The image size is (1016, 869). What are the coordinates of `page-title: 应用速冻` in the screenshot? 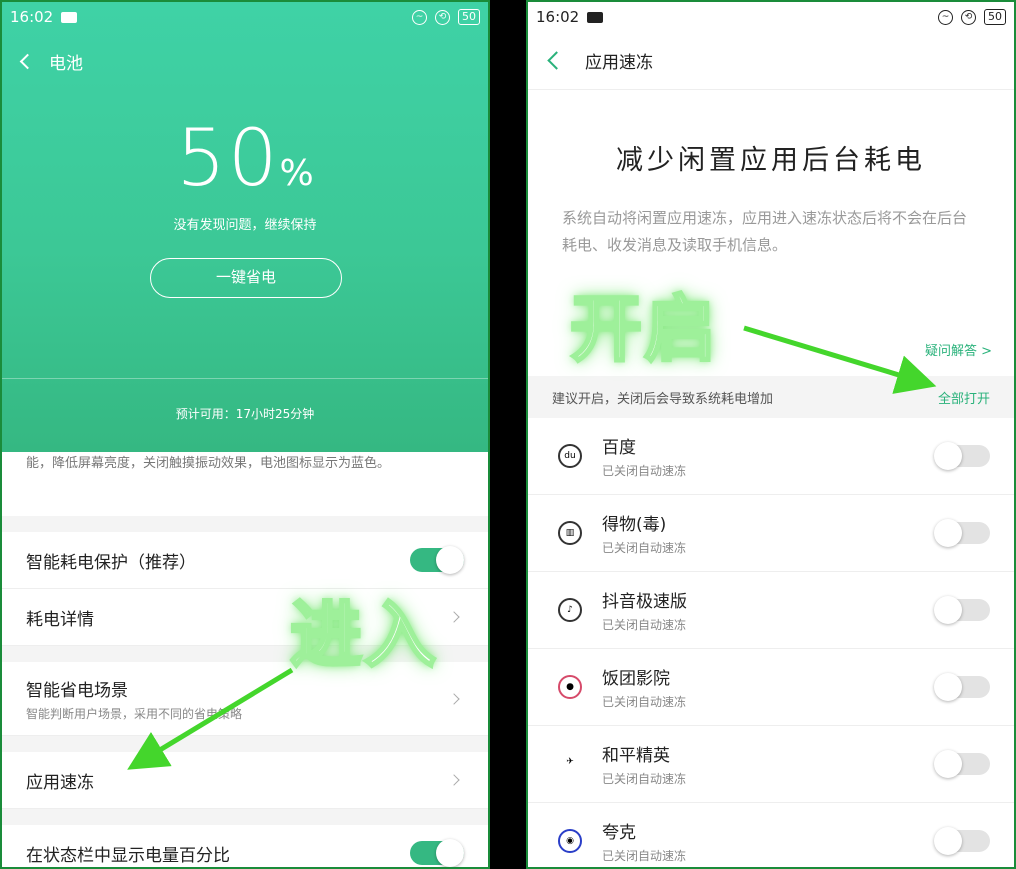 It's located at (619, 63).